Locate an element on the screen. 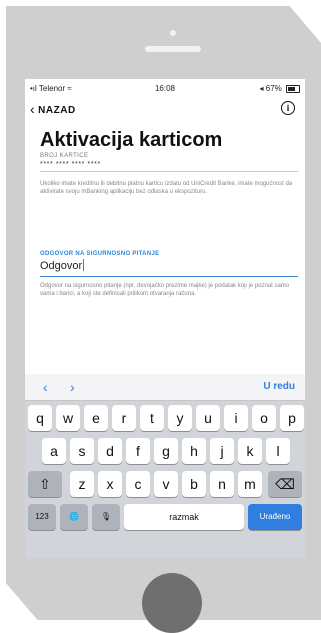 This screenshot has width=321, height=633. key-v: v is located at coordinates (166, 484).